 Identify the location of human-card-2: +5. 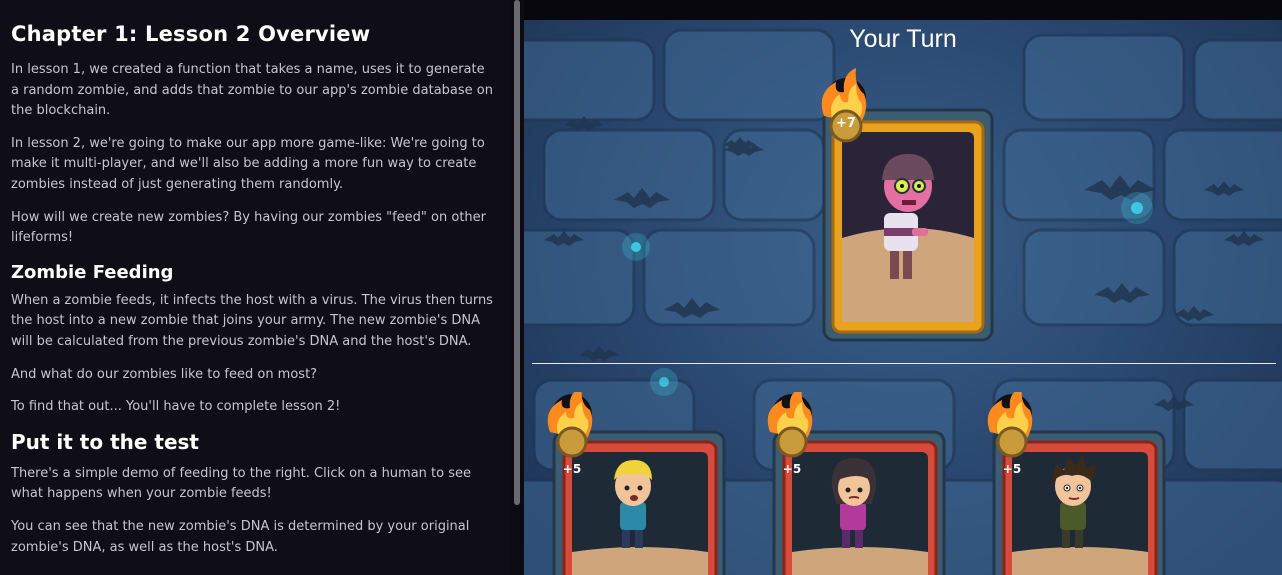
(854, 483).